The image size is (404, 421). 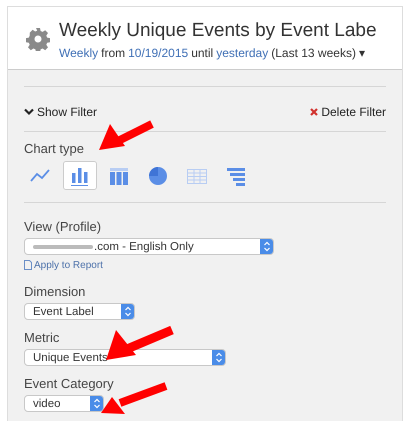 What do you see at coordinates (64, 403) in the screenshot?
I see `dropdown: video` at bounding box center [64, 403].